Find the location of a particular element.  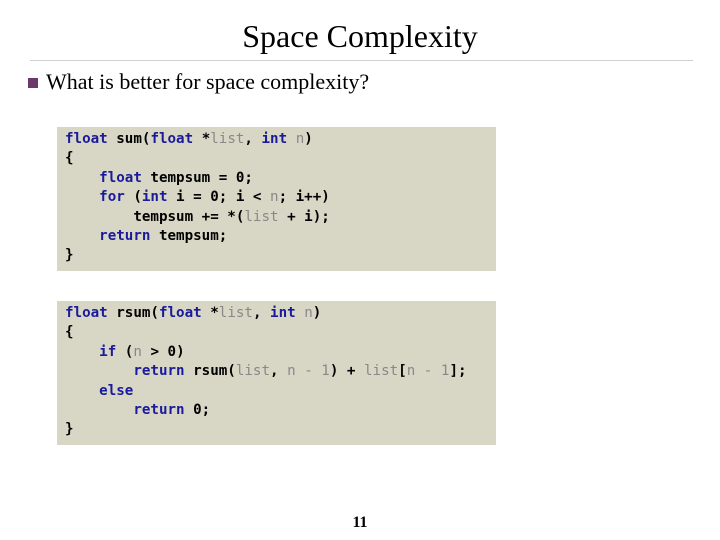

code-text: 0; is located at coordinates (197, 409).